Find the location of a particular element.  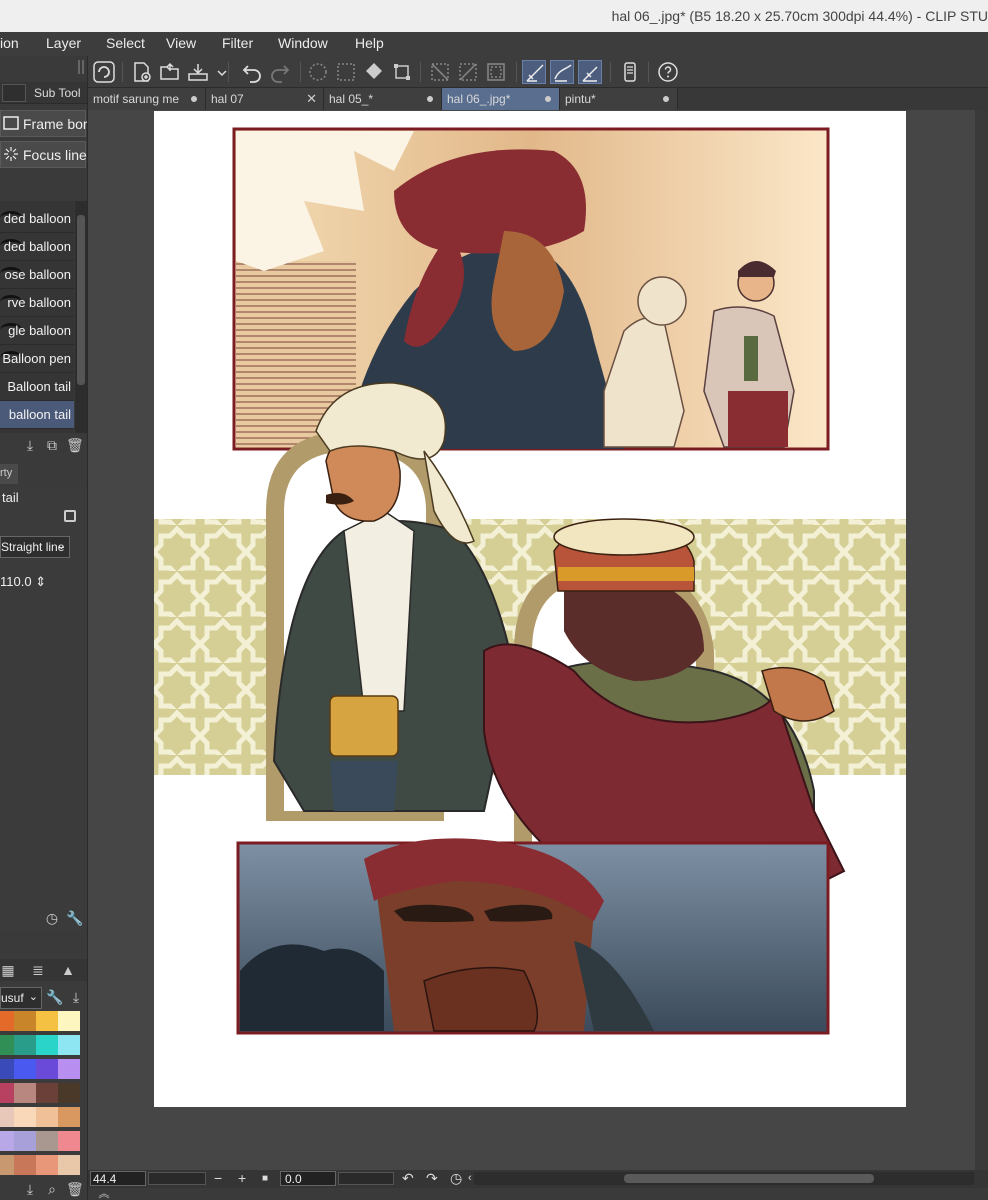

transform-icon is located at coordinates (402, 72).